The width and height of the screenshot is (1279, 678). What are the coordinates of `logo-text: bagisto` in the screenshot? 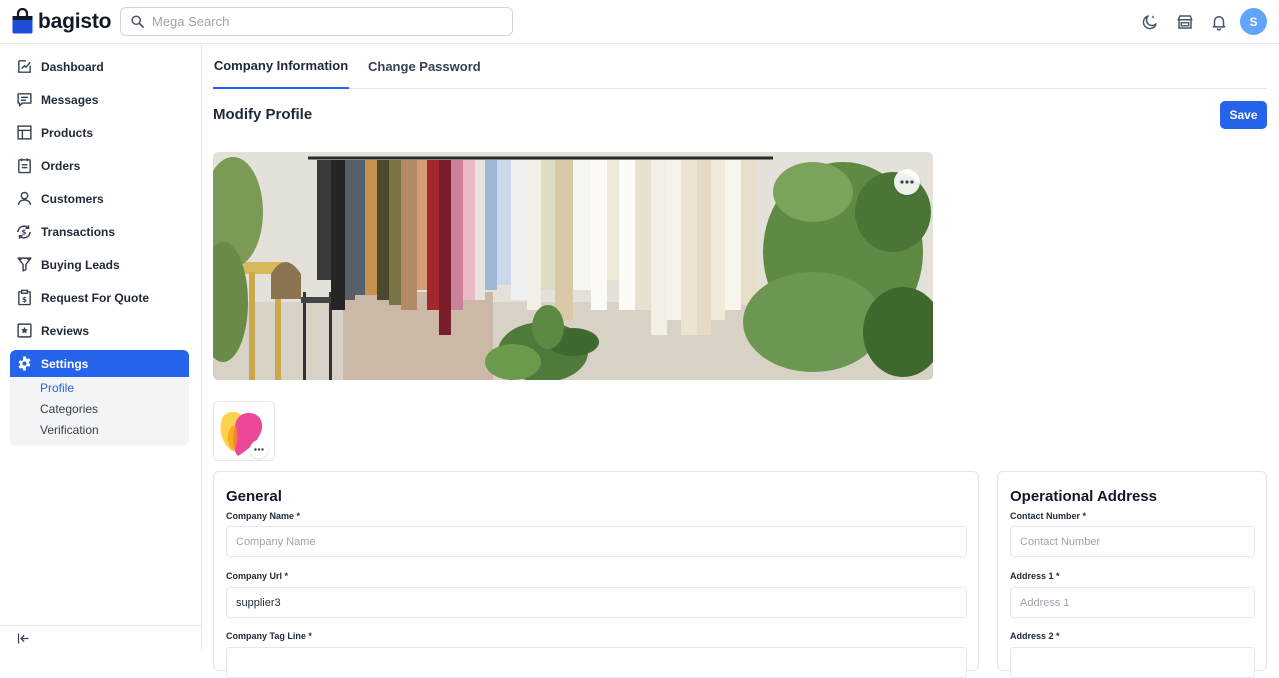 It's located at (75, 21).